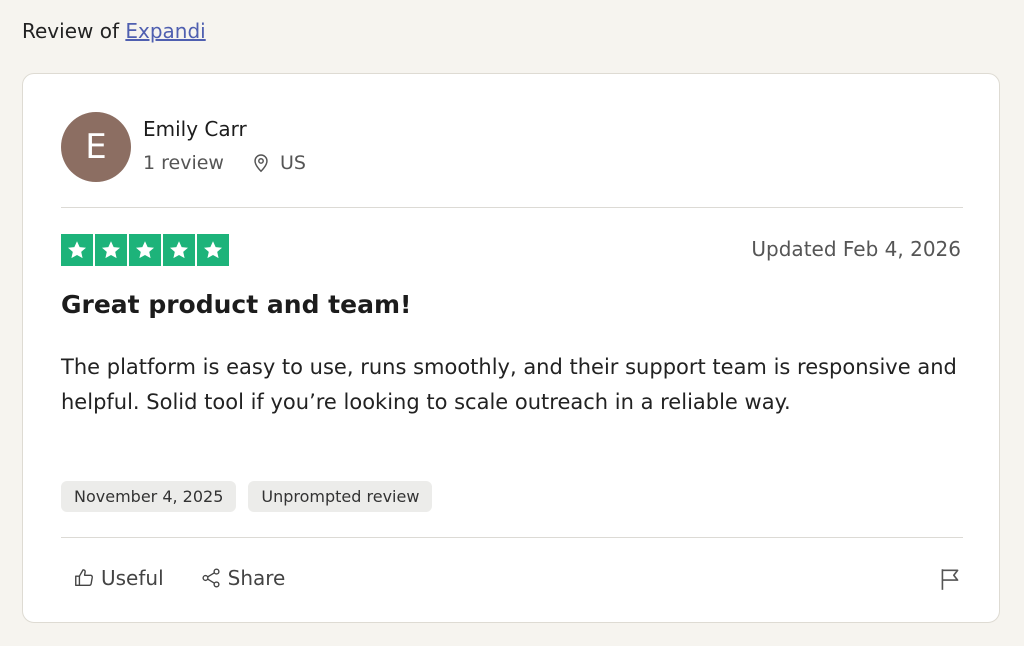  What do you see at coordinates (247, 496) in the screenshot?
I see `review-tags: November 4, 2025 Unprompted review` at bounding box center [247, 496].